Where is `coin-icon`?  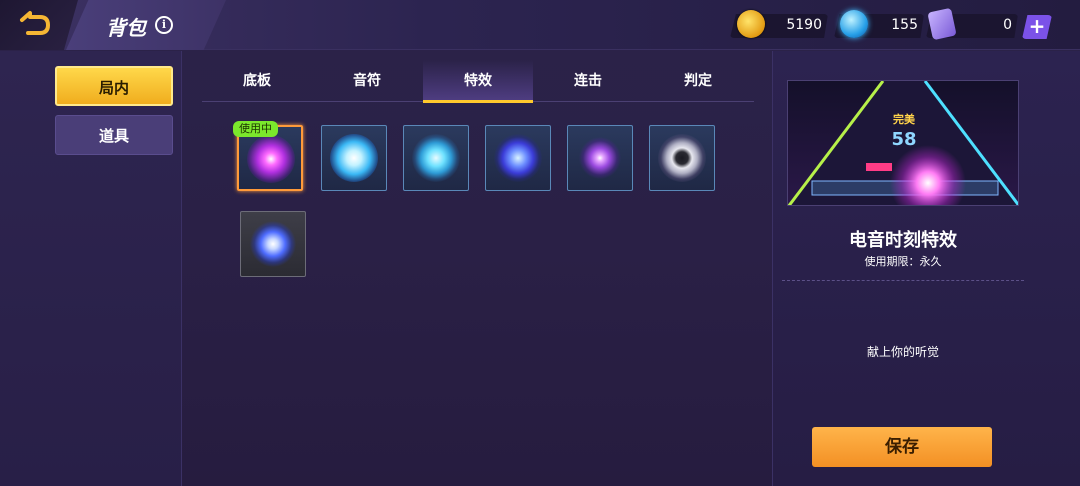 coin-icon is located at coordinates (751, 24).